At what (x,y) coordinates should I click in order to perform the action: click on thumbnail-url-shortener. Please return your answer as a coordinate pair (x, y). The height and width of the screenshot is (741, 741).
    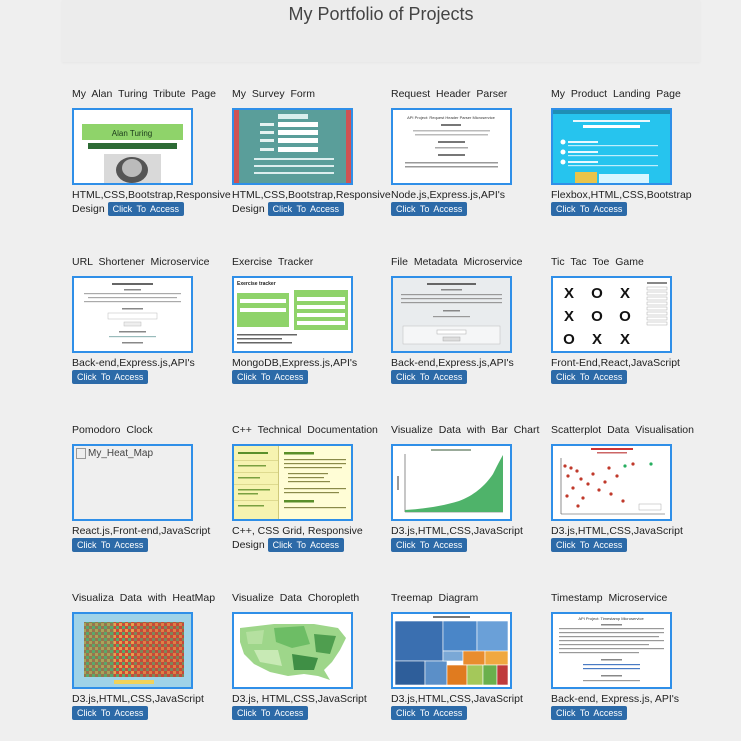
    Looking at the image, I should click on (132, 314).